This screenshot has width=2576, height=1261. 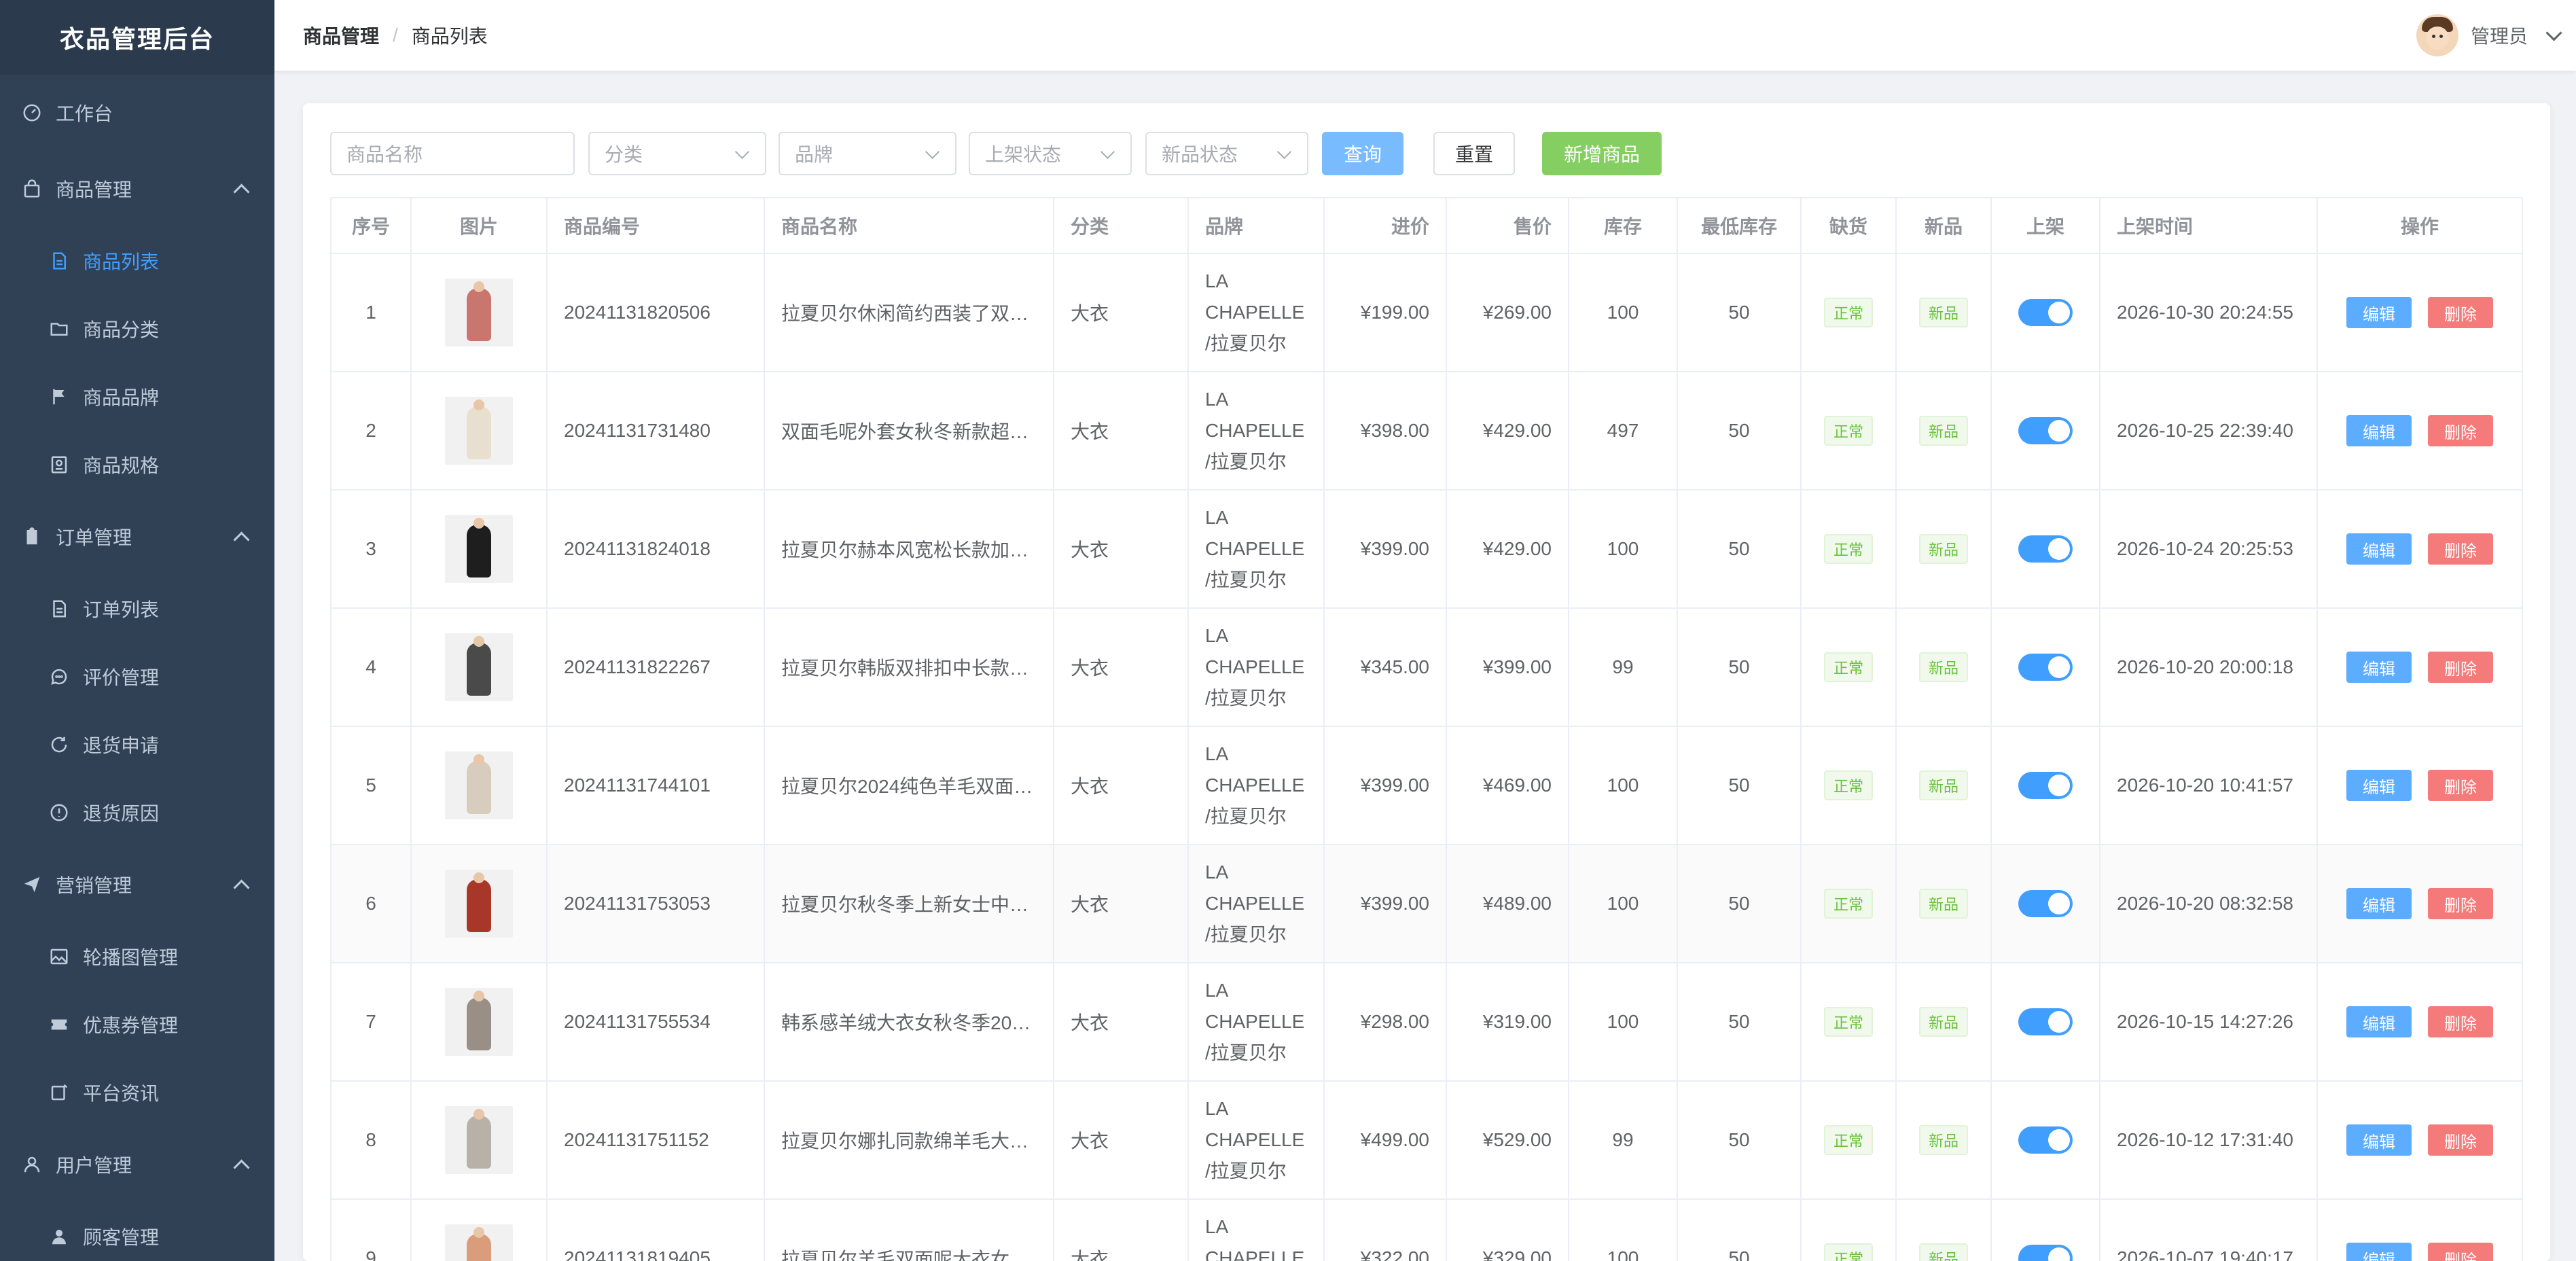 What do you see at coordinates (1362, 154) in the screenshot?
I see `query-button: 查询` at bounding box center [1362, 154].